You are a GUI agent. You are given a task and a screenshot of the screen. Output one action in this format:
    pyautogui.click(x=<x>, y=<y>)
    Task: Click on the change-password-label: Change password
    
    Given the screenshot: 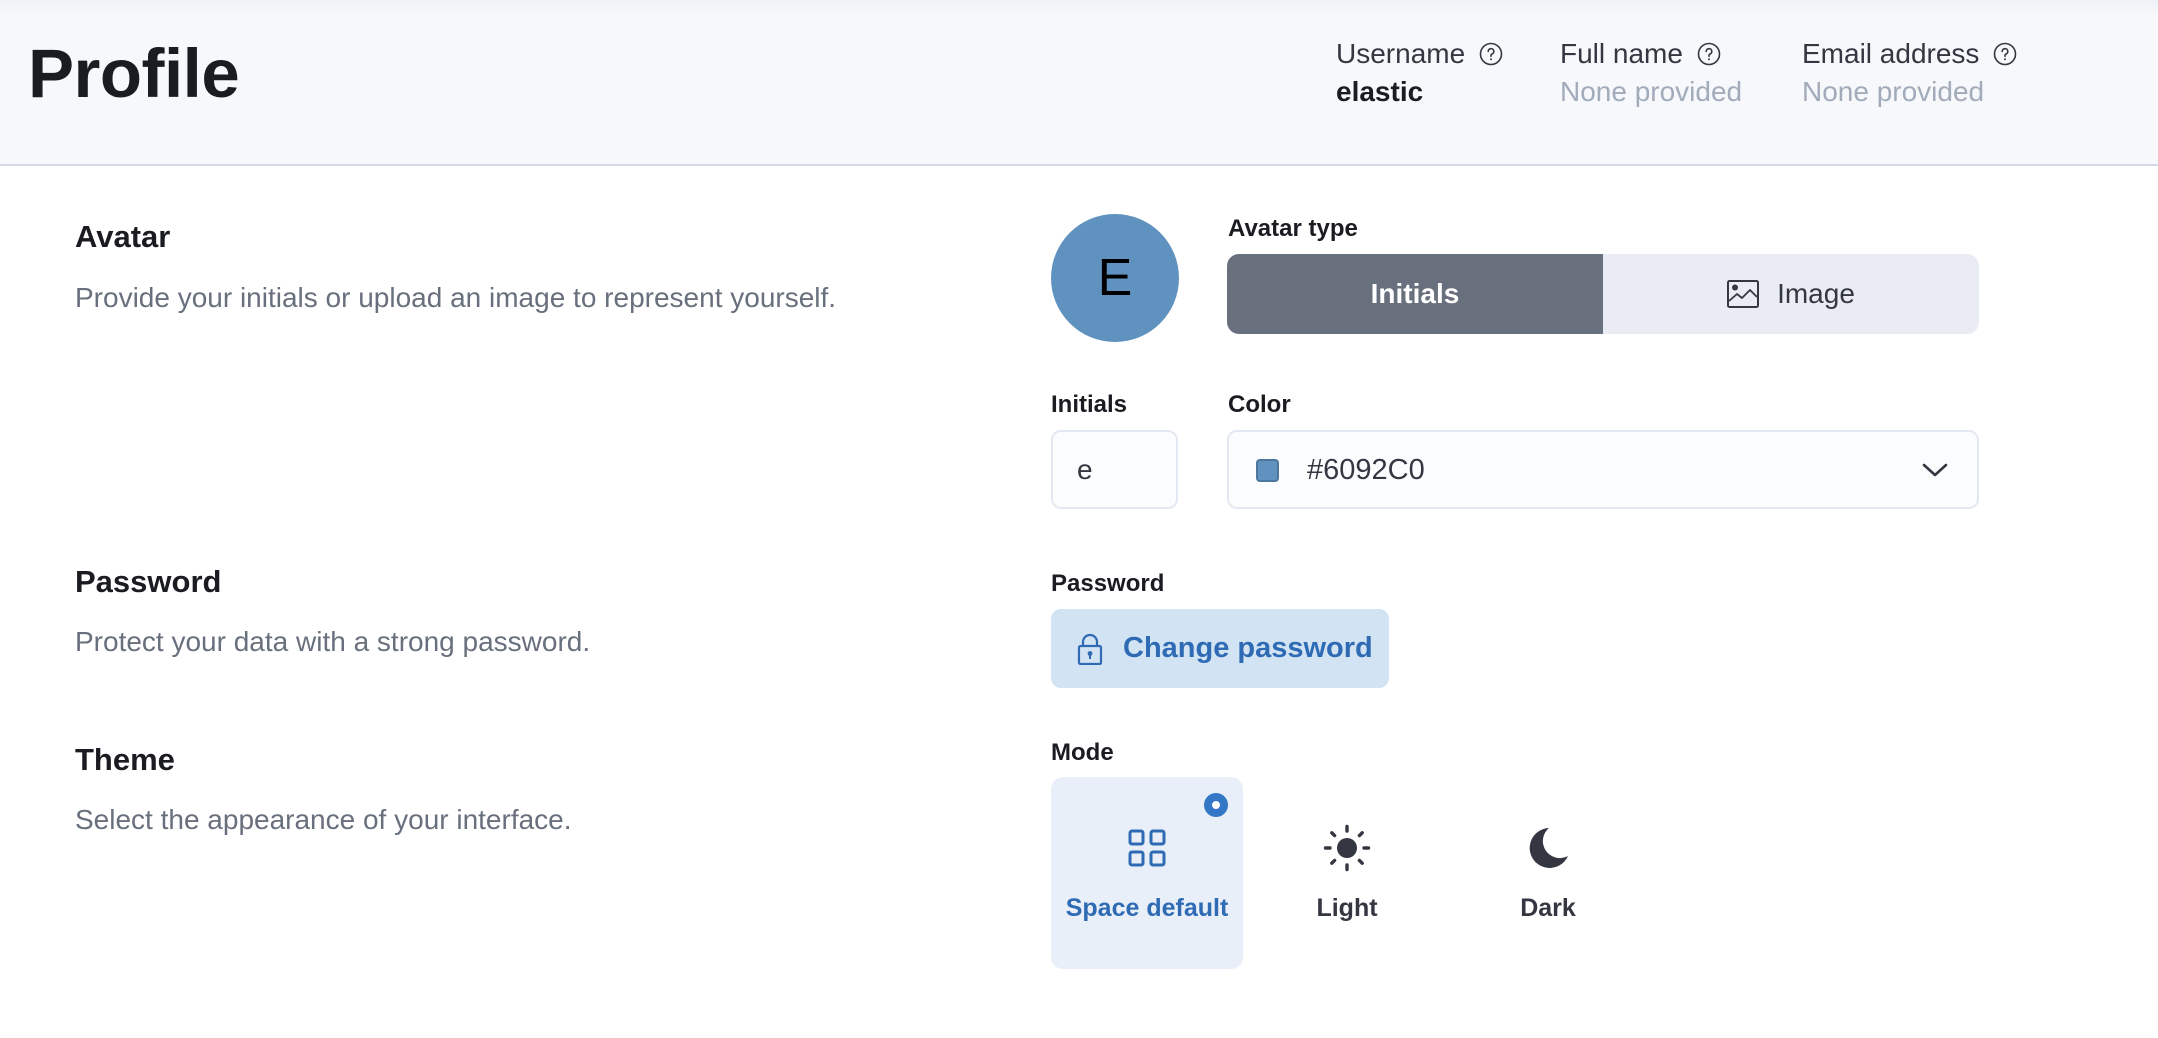 What is the action you would take?
    pyautogui.click(x=1248, y=648)
    